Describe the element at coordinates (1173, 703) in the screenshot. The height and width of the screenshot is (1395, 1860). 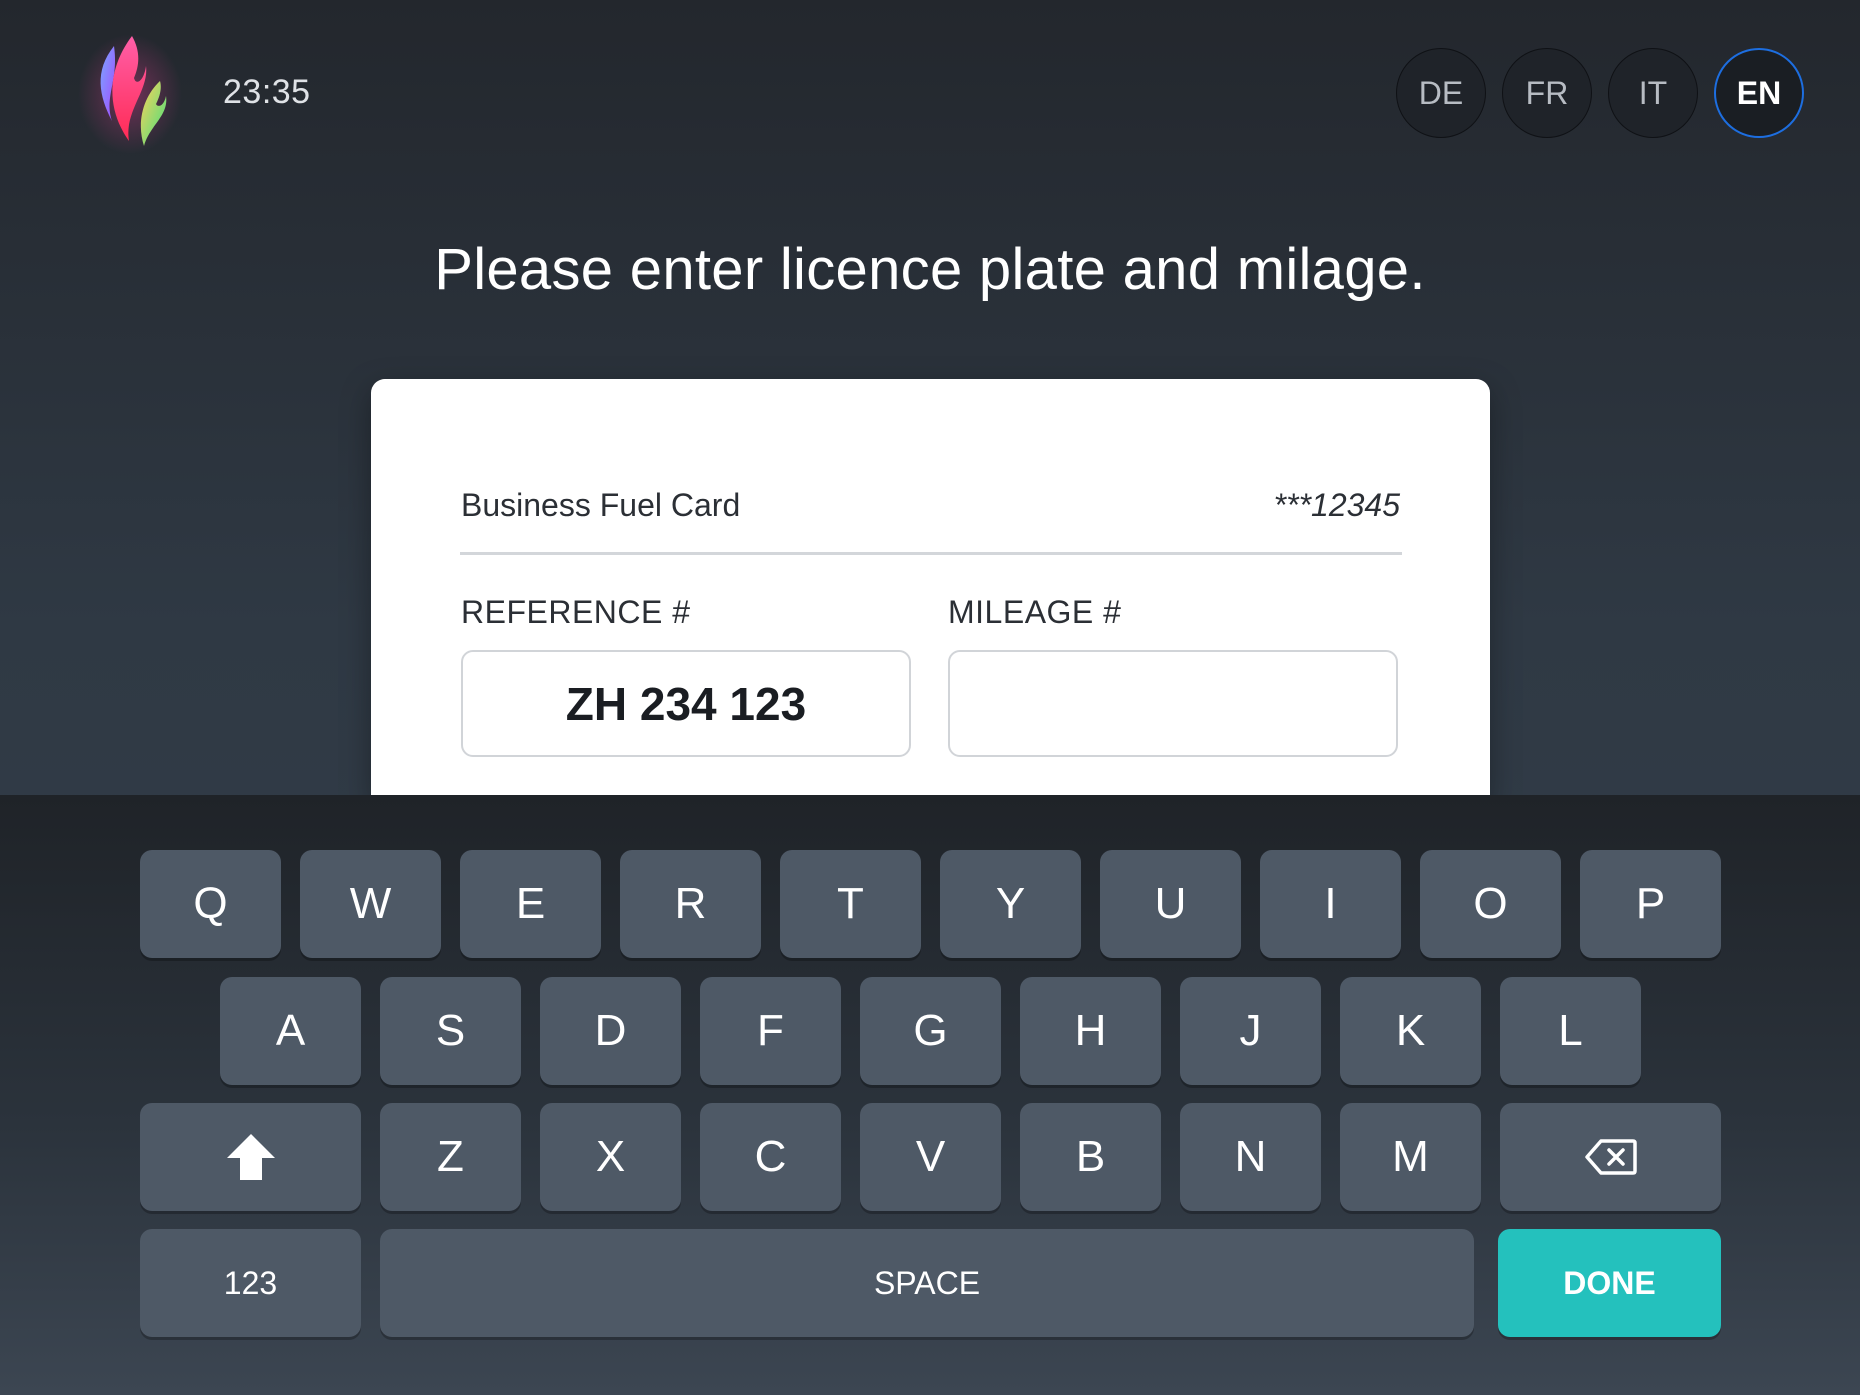
I see `mileage-input` at that location.